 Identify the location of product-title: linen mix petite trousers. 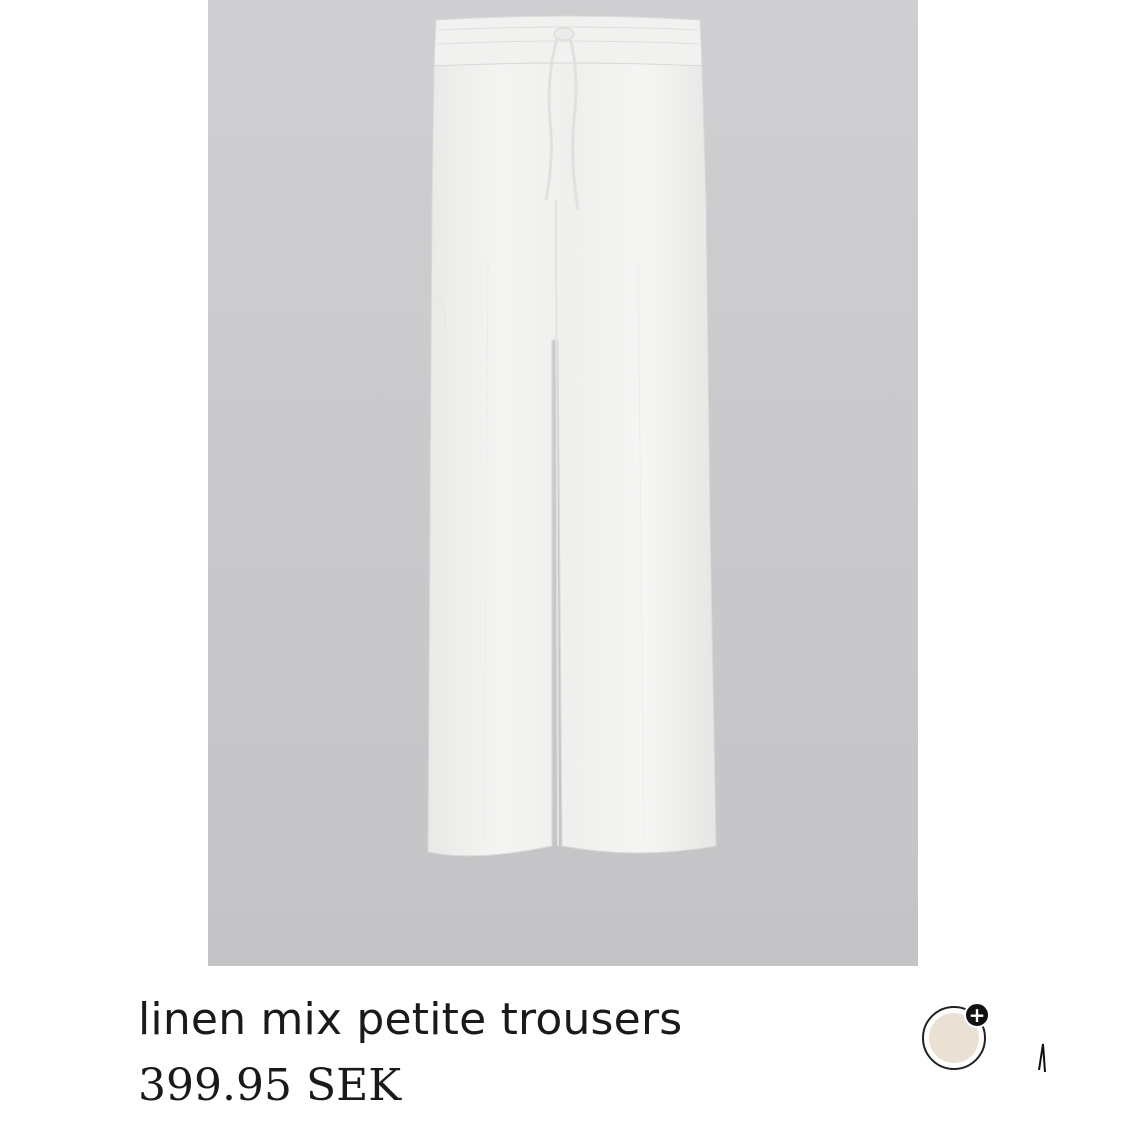
(410, 1020).